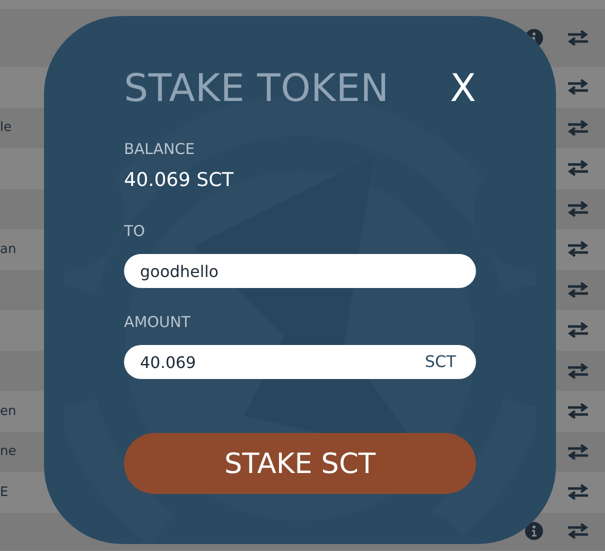 This screenshot has height=551, width=605. I want to click on row-text: en, so click(8, 411).